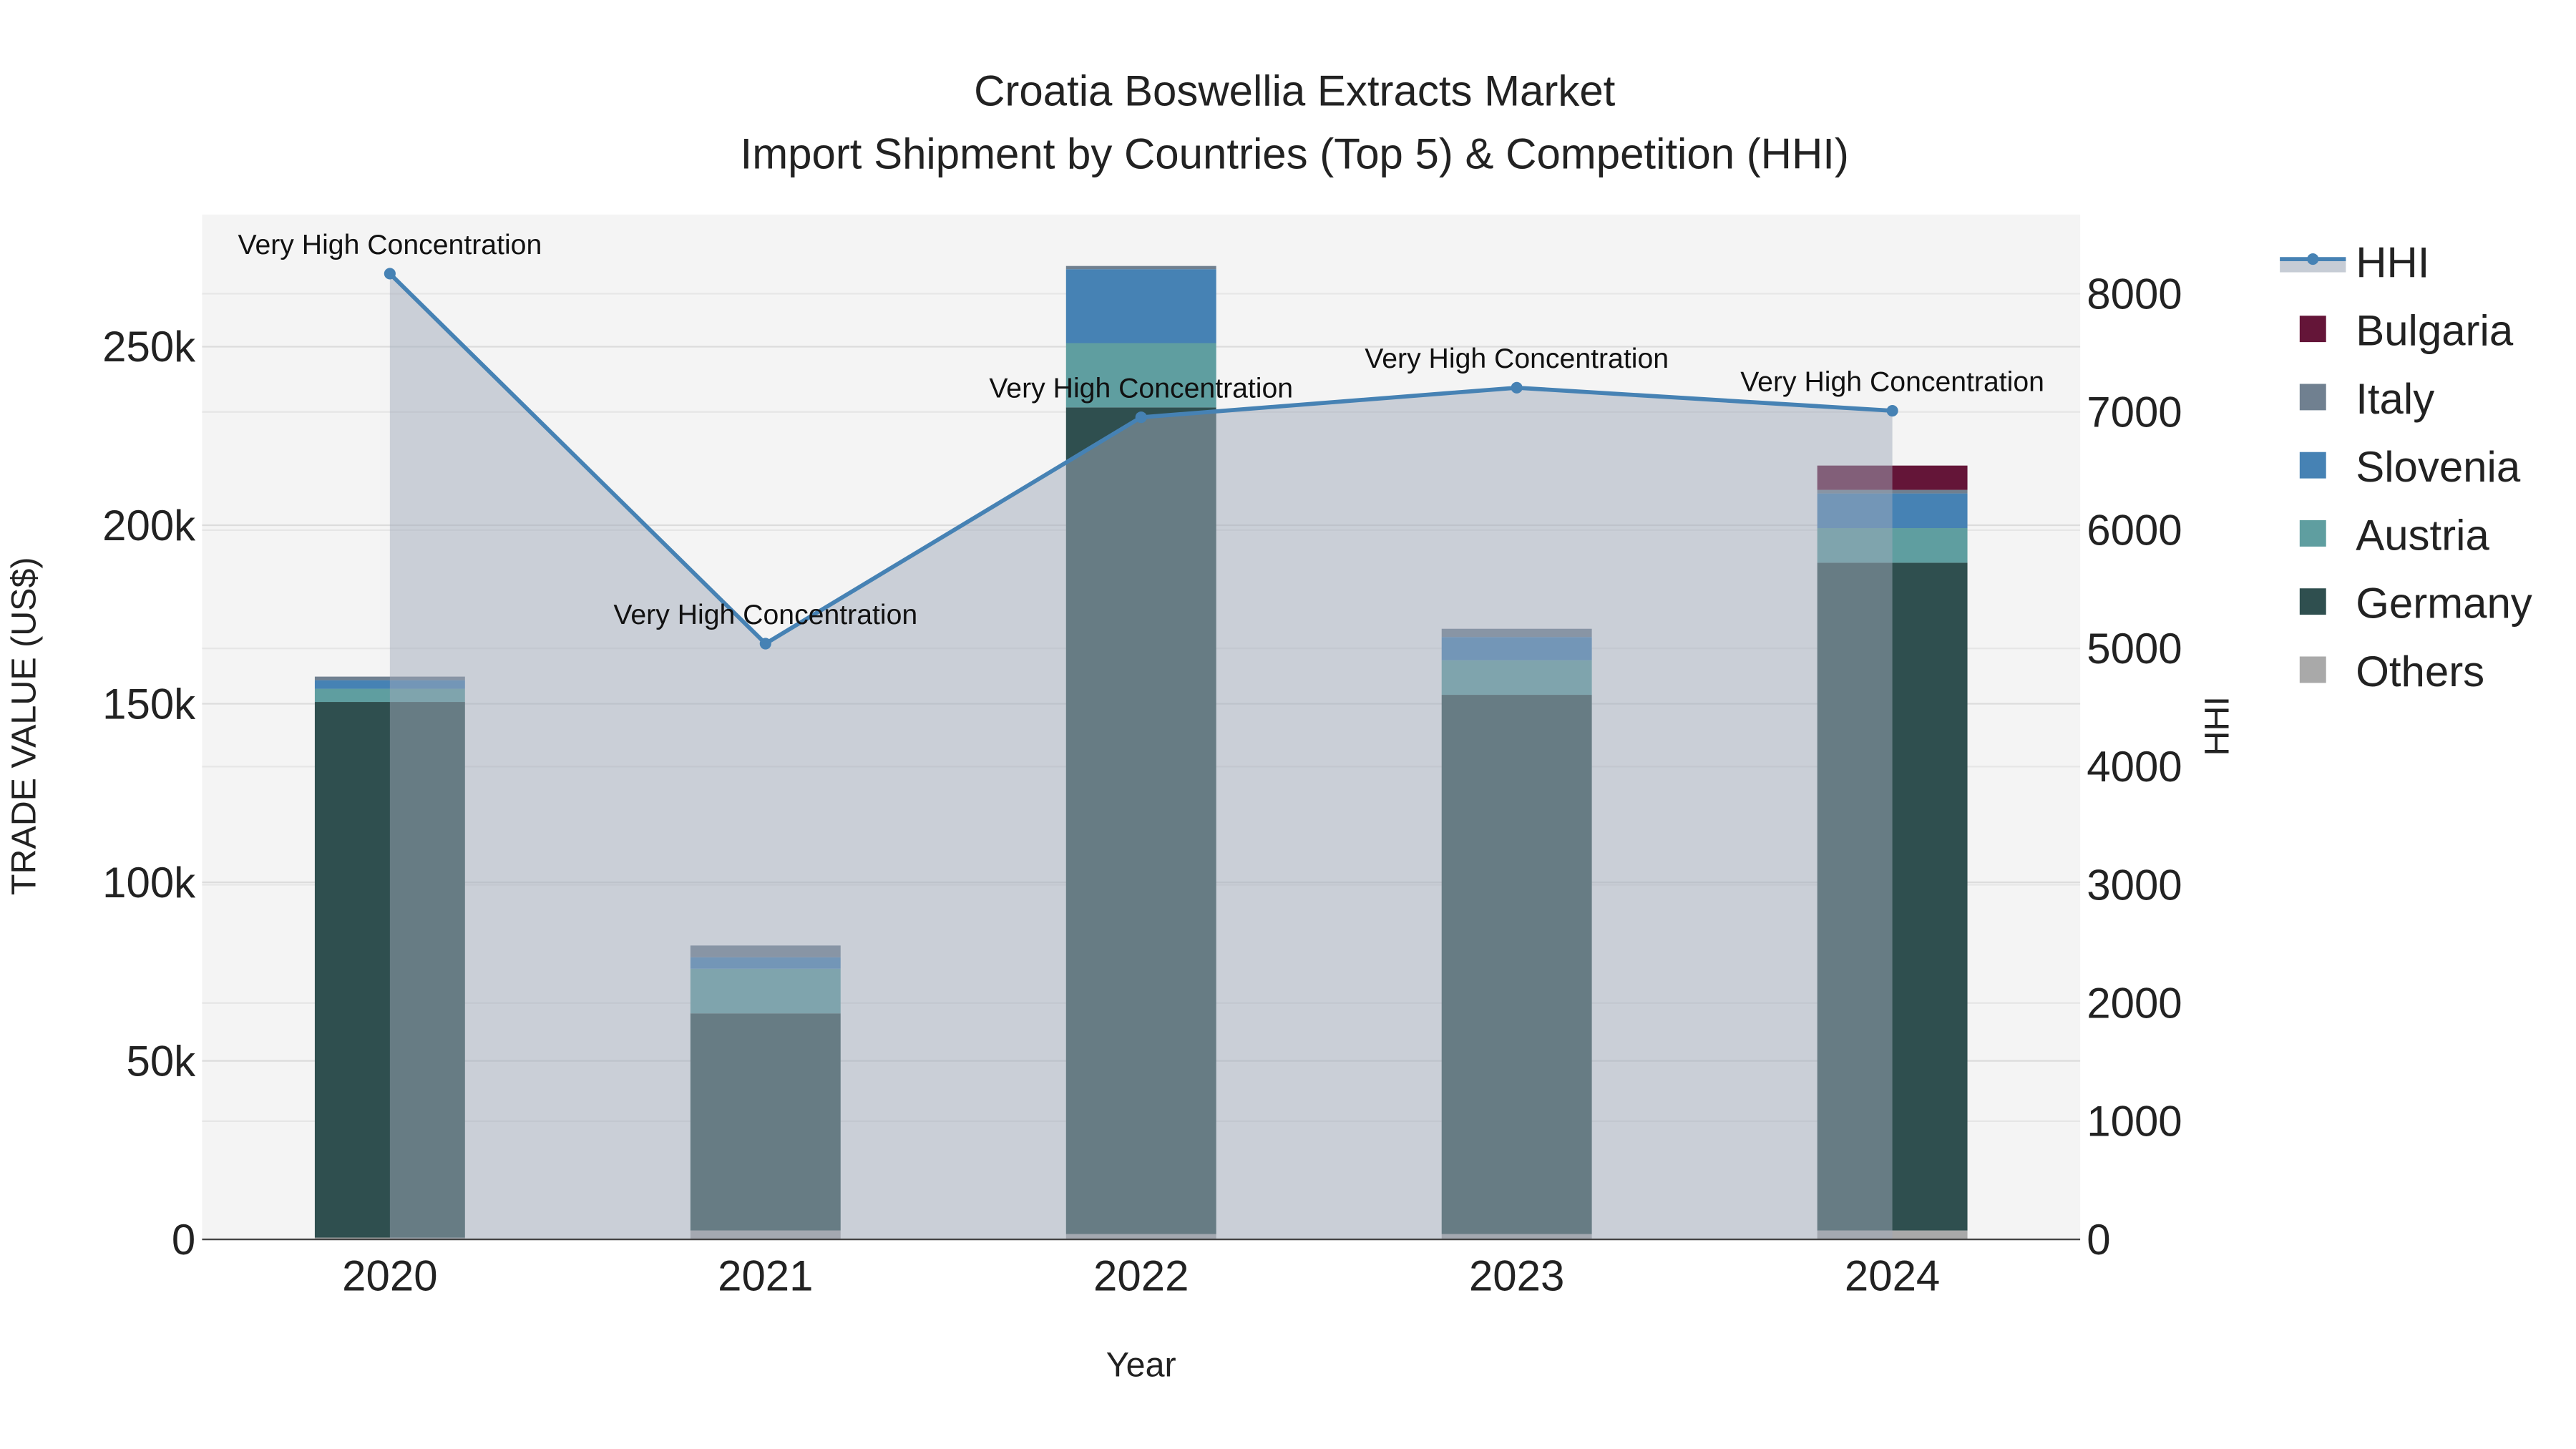 Image resolution: width=2576 pixels, height=1449 pixels. I want to click on y-tick-label: 50k, so click(162, 1061).